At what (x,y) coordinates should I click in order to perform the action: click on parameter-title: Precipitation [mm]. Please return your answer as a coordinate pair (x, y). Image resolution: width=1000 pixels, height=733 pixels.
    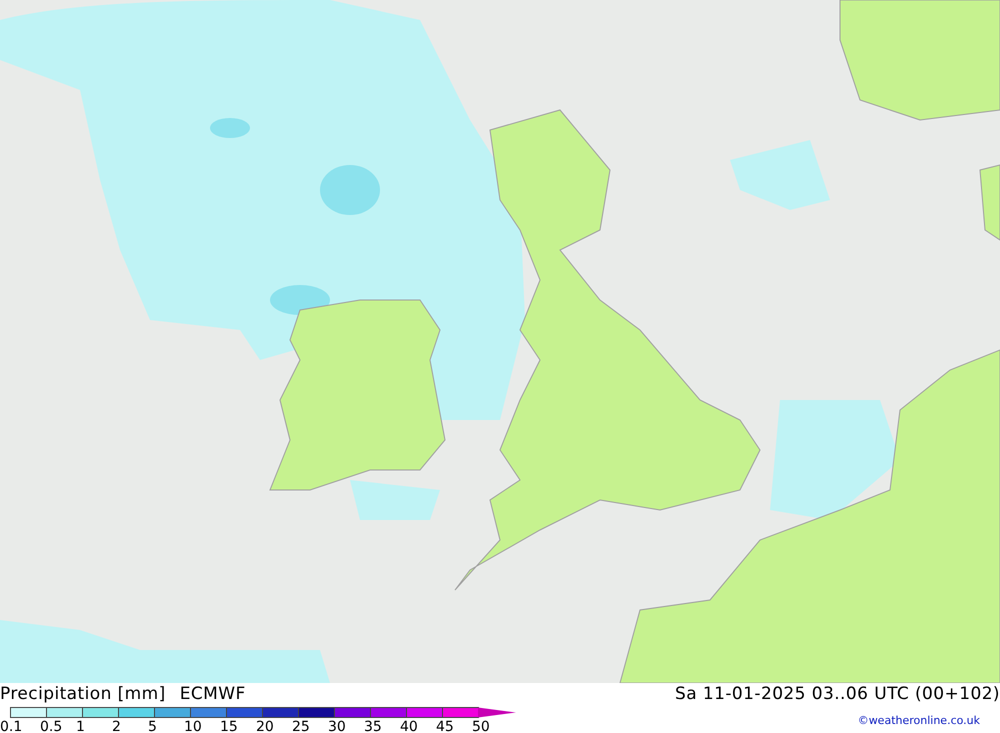
    Looking at the image, I should click on (83, 694).